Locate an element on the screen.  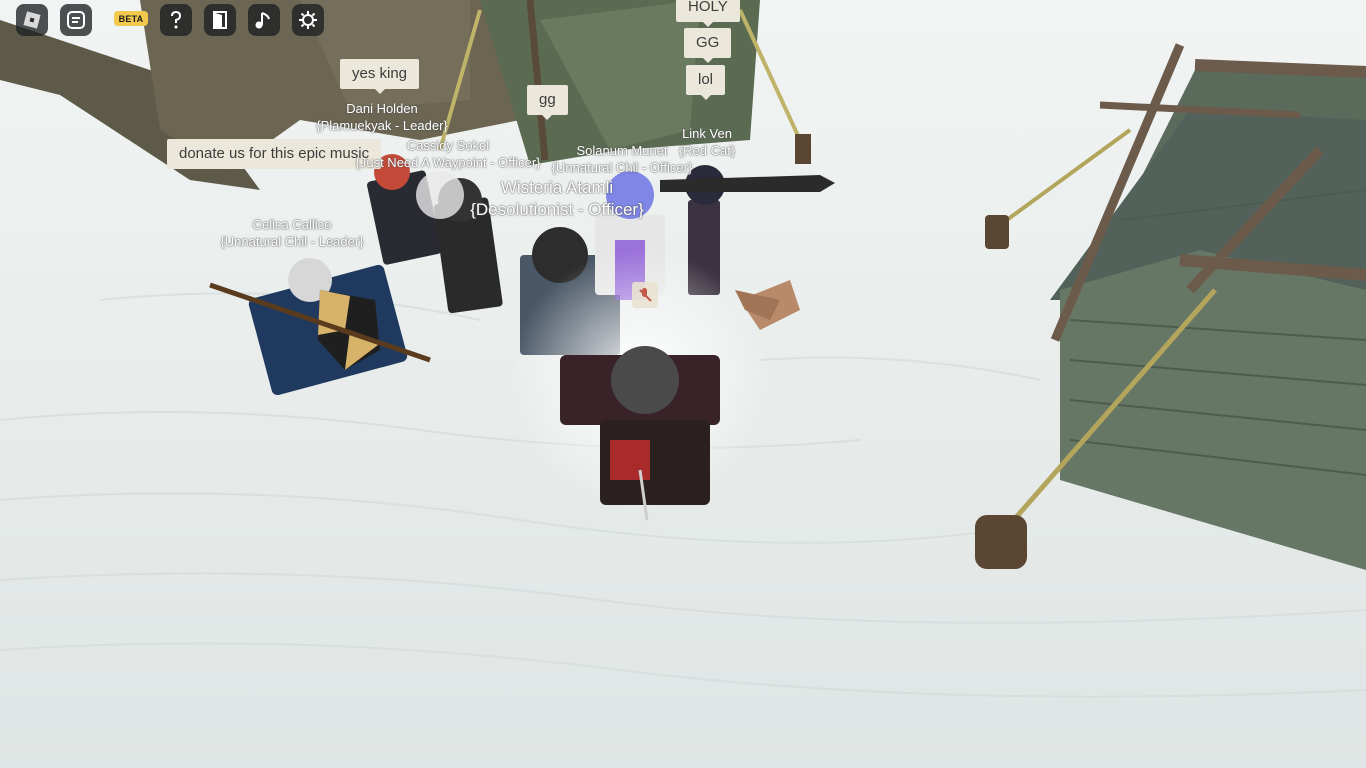
roblox-menu-button is located at coordinates (32, 20).